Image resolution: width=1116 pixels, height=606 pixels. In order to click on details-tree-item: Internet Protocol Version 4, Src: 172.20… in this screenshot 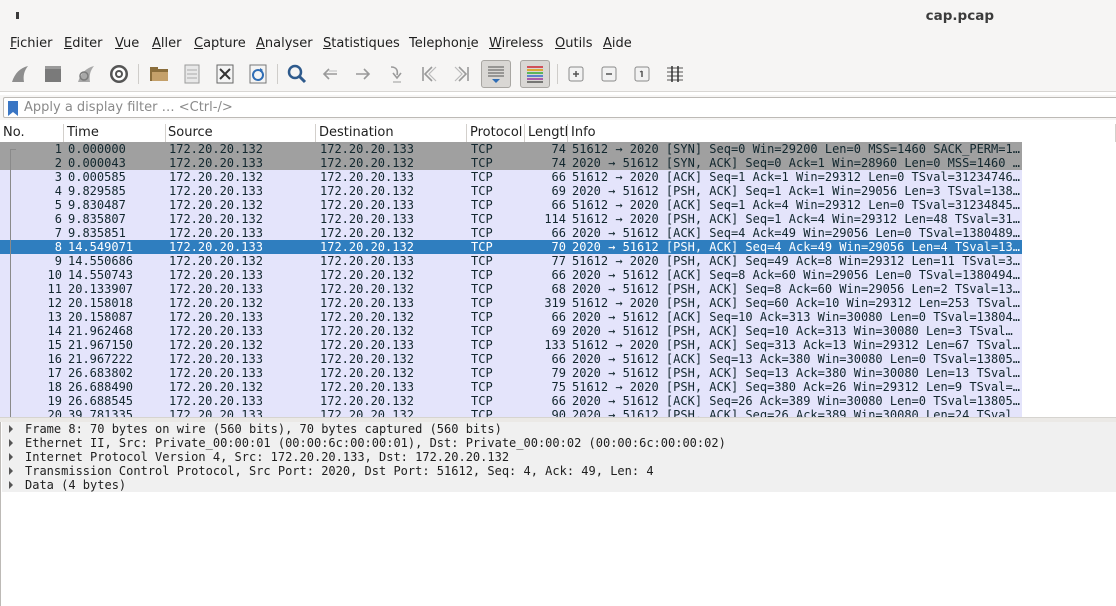, I will do `click(558, 457)`.